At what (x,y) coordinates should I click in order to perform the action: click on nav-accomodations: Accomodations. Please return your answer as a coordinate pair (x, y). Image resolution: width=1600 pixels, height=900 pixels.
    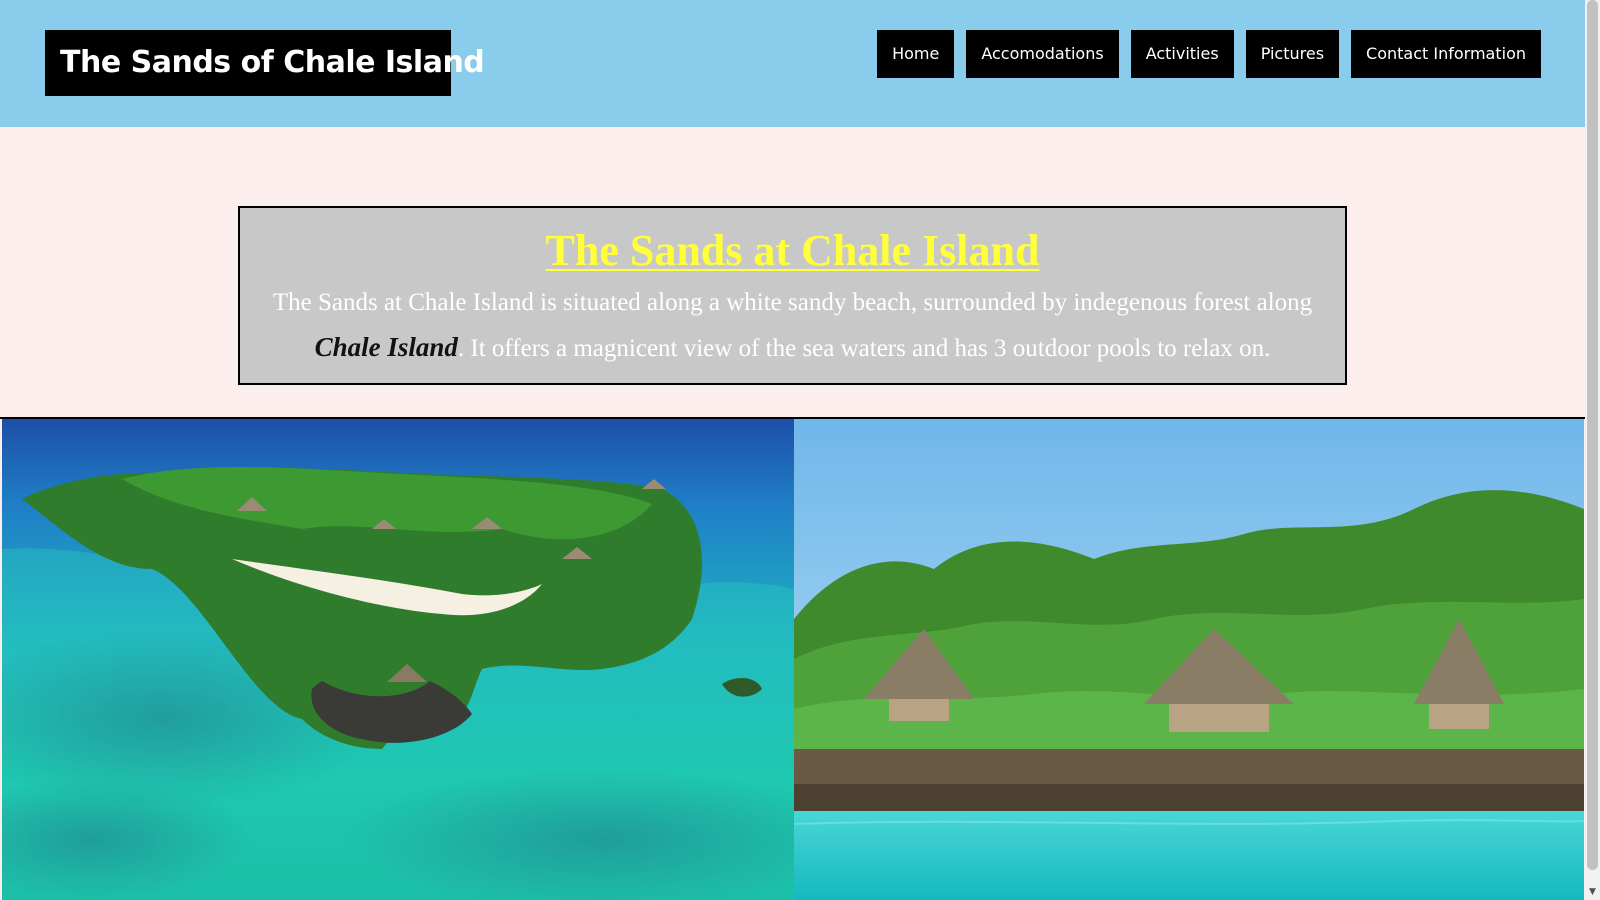
    Looking at the image, I should click on (1042, 54).